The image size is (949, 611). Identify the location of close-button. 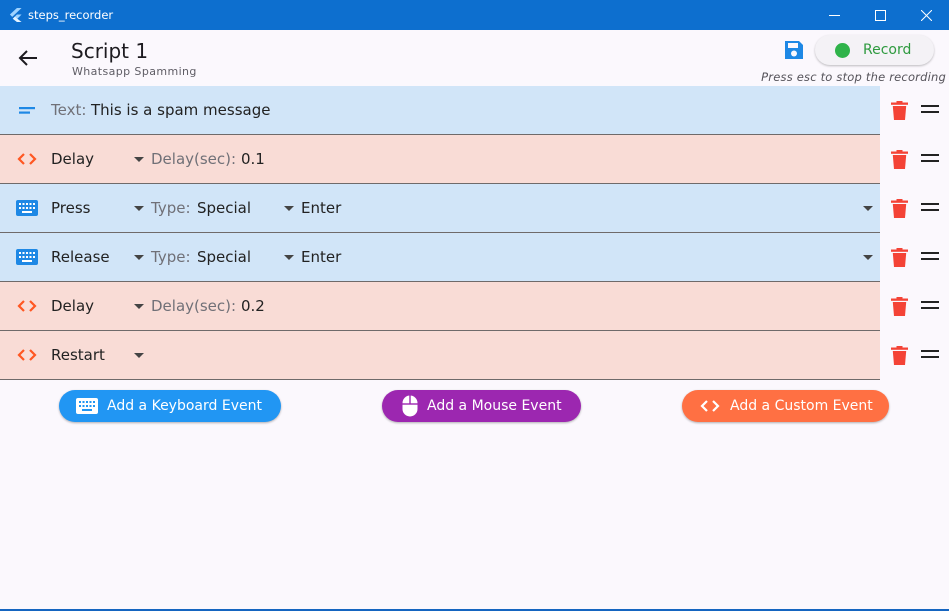
(926, 15).